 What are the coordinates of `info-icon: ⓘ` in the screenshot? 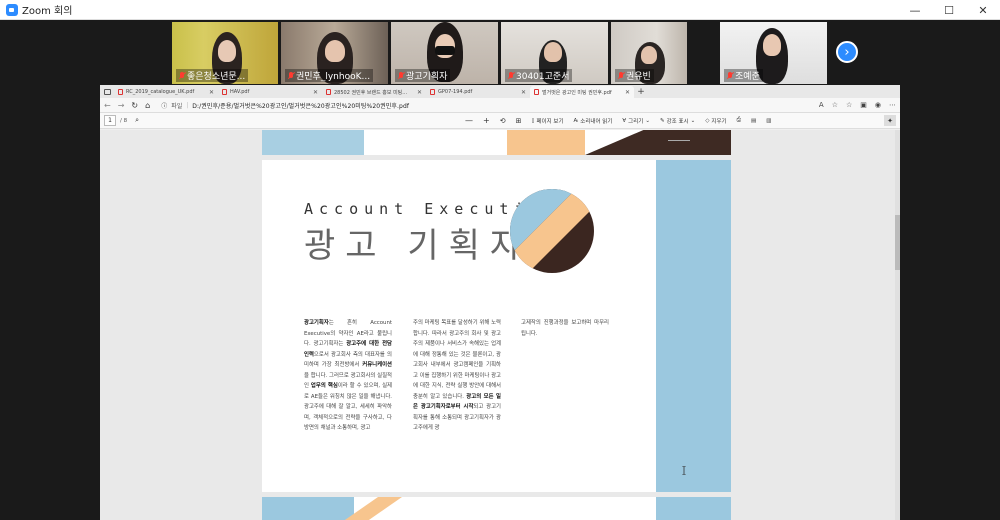 It's located at (164, 106).